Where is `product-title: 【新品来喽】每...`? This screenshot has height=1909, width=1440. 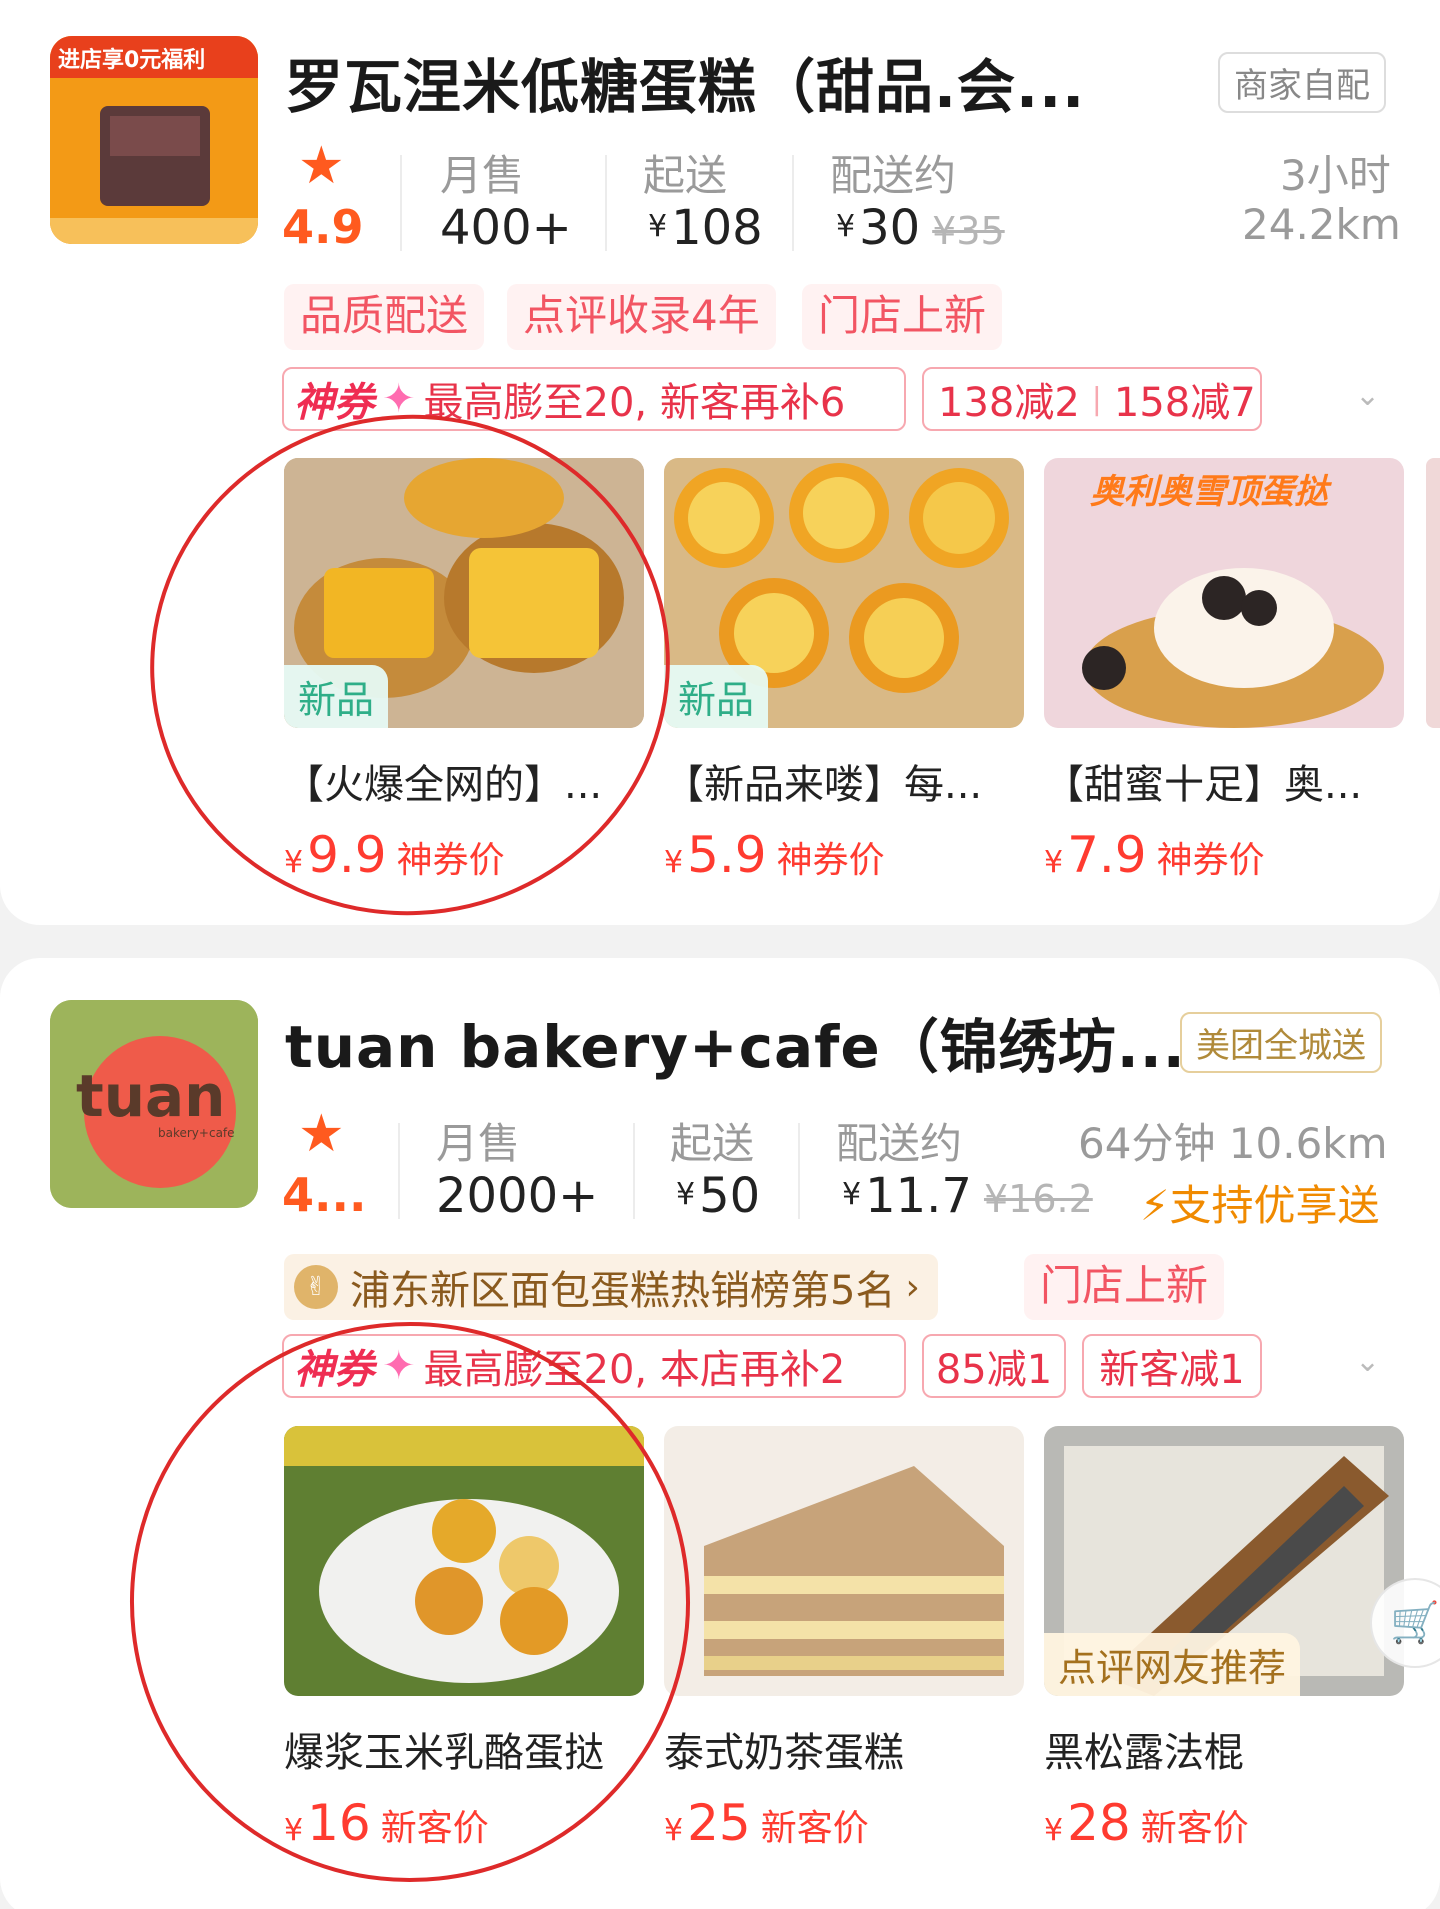 product-title: 【新品来喽】每... is located at coordinates (823, 785).